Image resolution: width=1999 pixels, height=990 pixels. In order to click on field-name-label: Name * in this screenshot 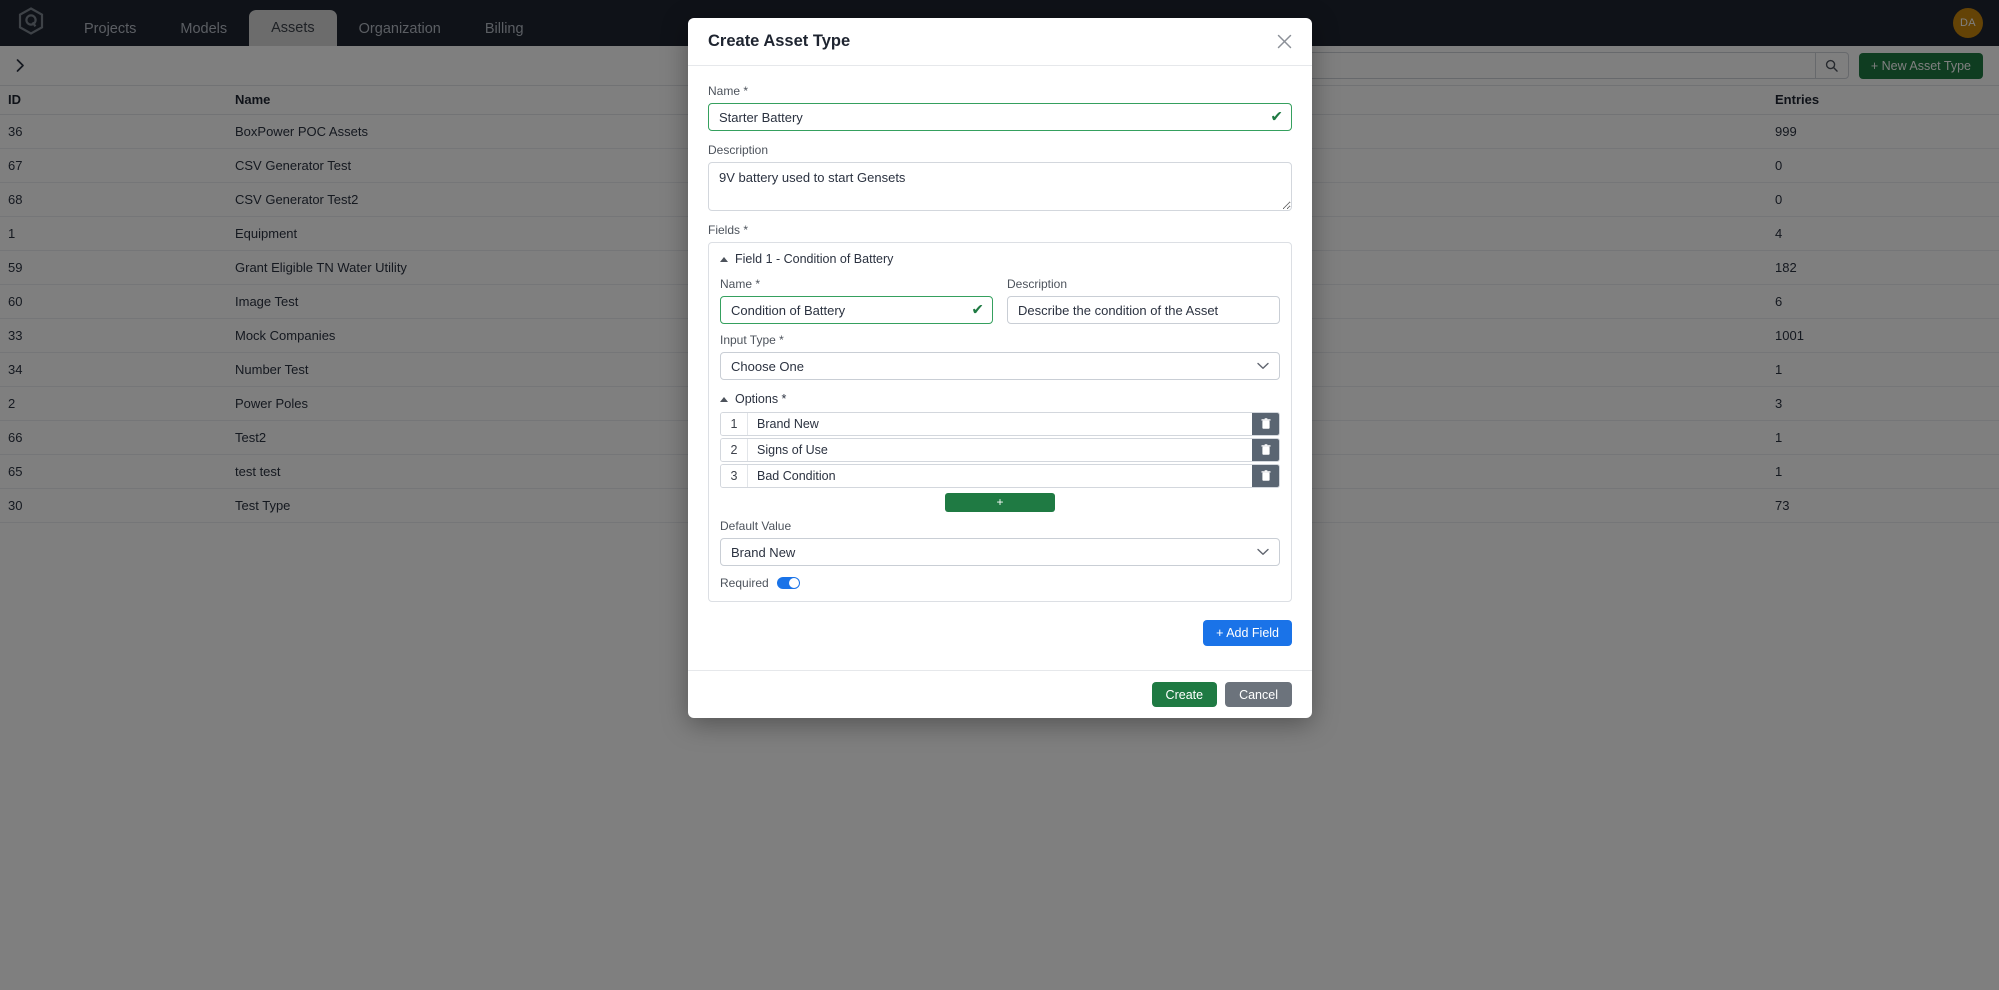, I will do `click(740, 284)`.